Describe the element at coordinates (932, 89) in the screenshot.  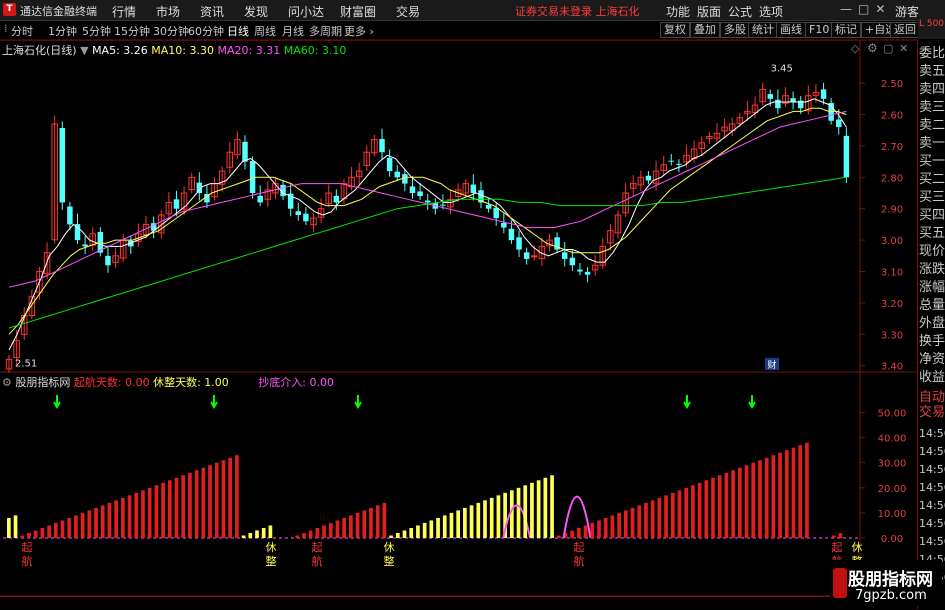
I see `right-panel-item: 卖四` at that location.